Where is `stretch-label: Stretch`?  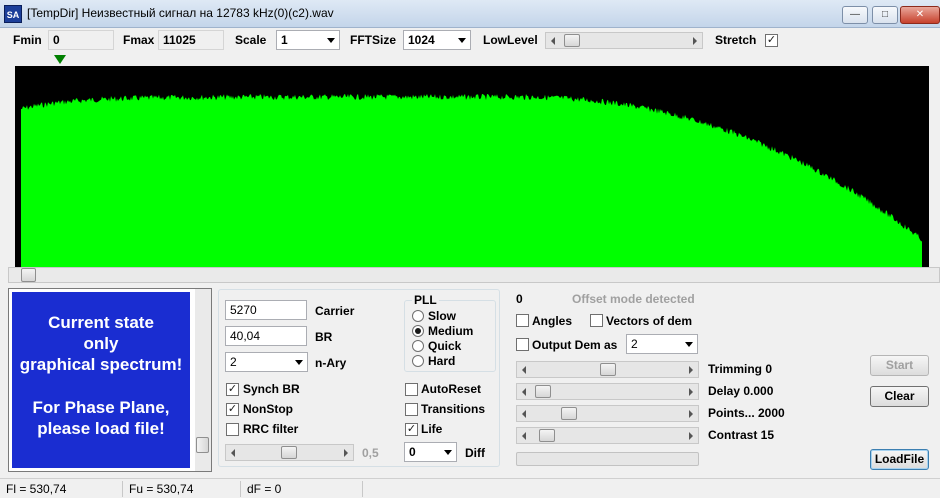
stretch-label: Stretch is located at coordinates (736, 40).